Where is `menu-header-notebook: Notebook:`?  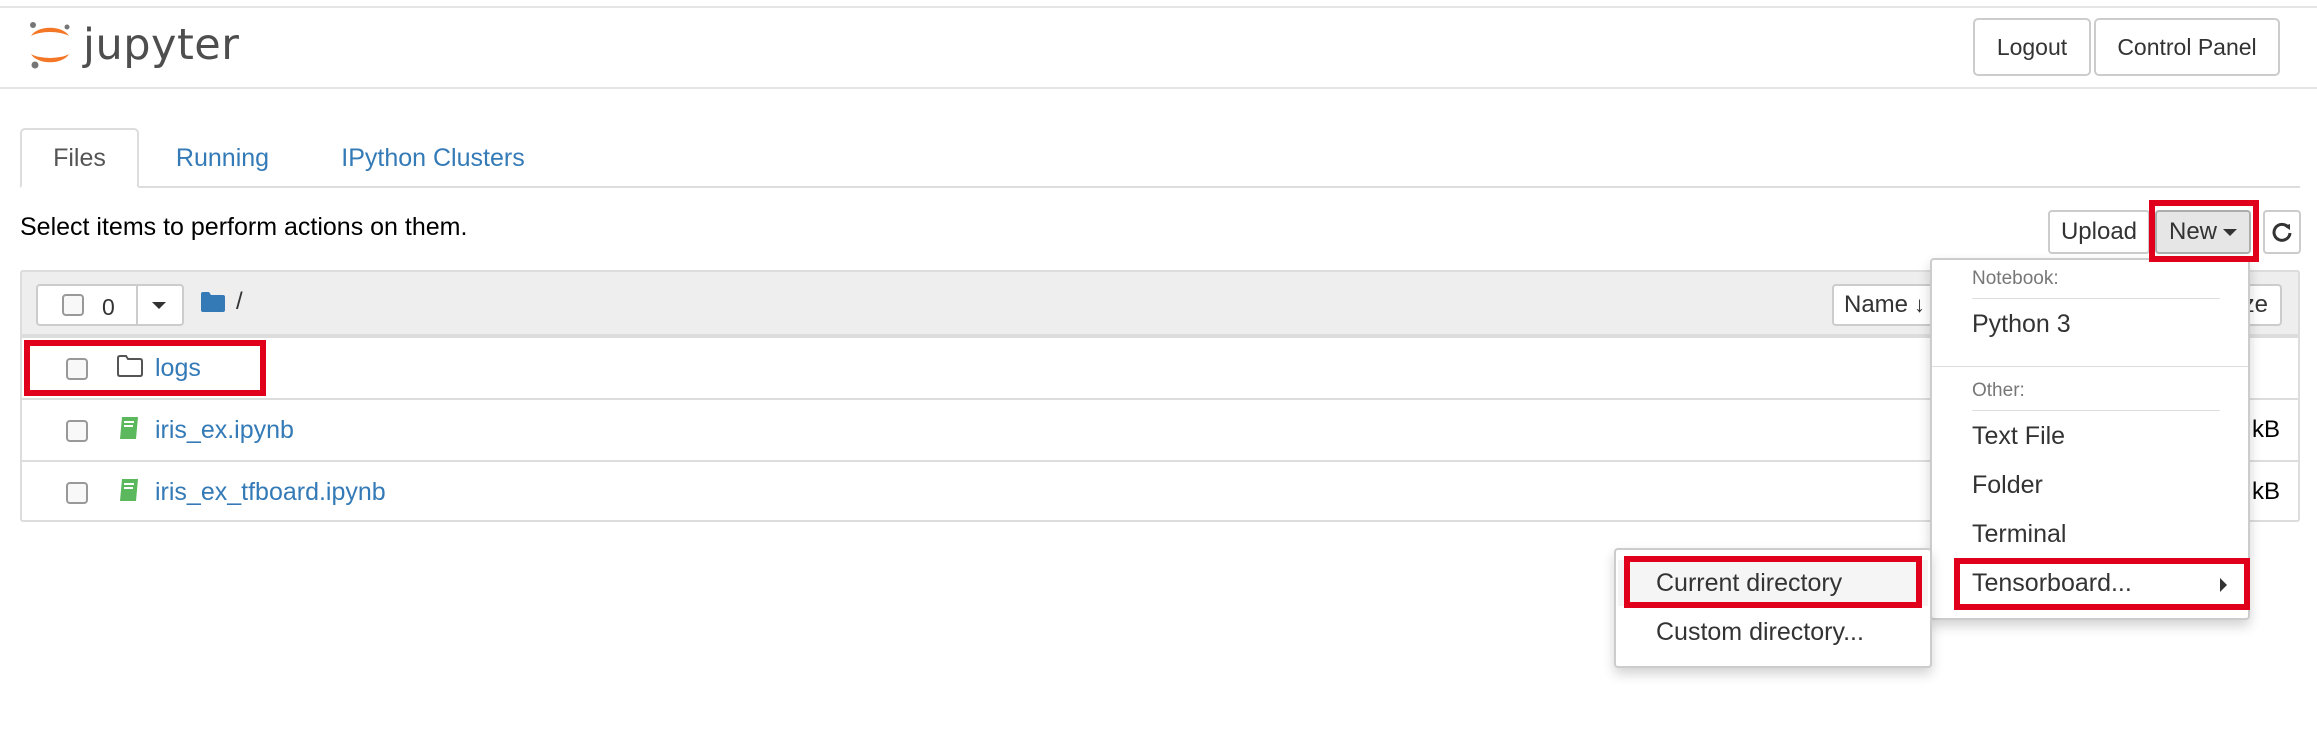
menu-header-notebook: Notebook: is located at coordinates (2015, 278).